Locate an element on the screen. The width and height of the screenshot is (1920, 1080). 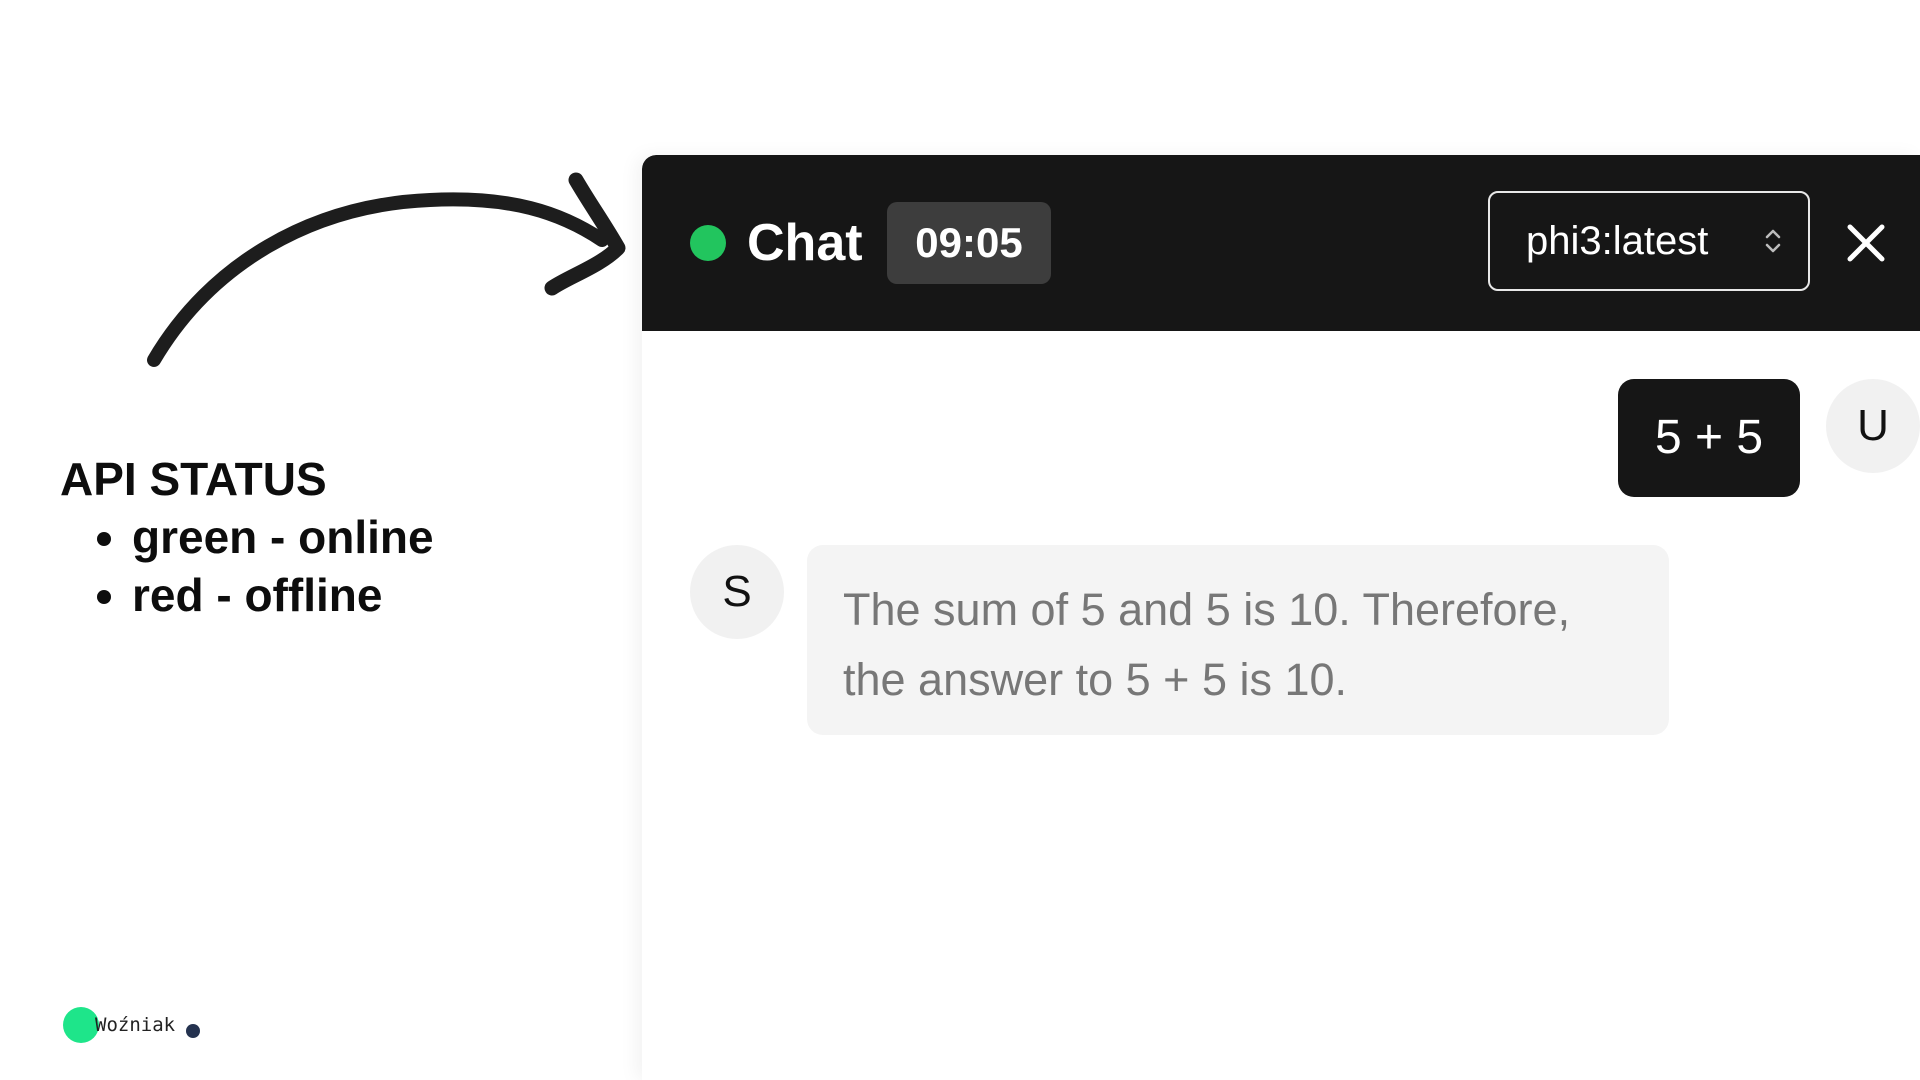
chat-title: Chat is located at coordinates (805, 243).